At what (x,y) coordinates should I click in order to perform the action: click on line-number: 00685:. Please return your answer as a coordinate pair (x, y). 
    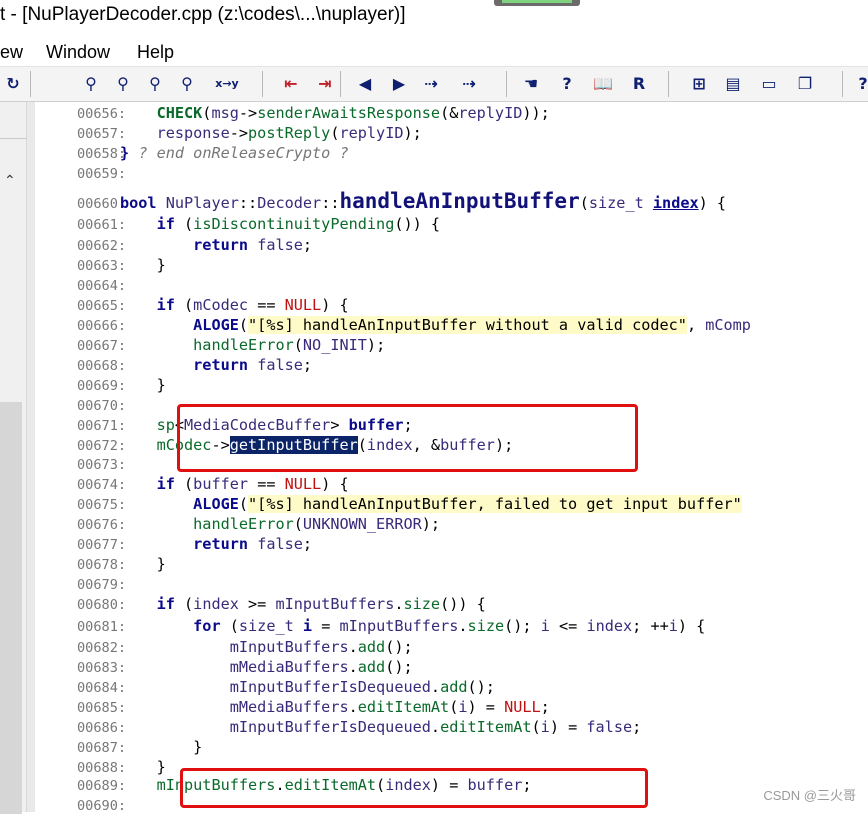
    Looking at the image, I should click on (102, 708).